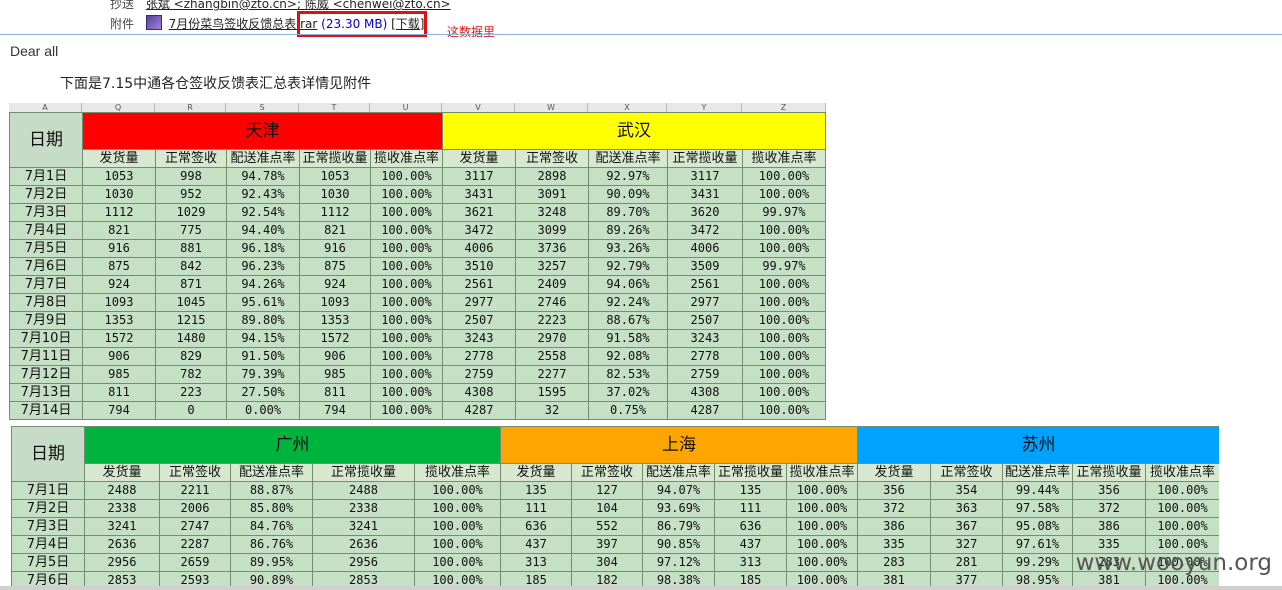 This screenshot has height=590, width=1282. Describe the element at coordinates (46, 374) in the screenshot. I see `date-cell: 7月12日` at that location.